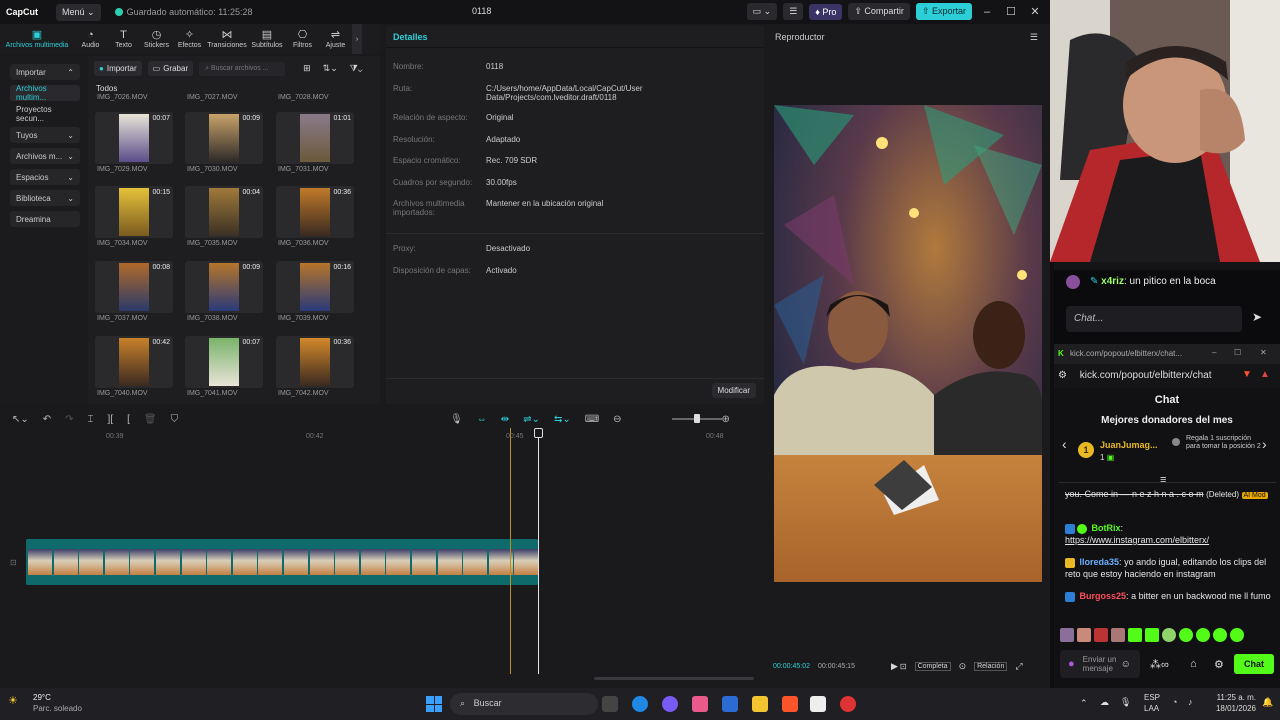  Describe the element at coordinates (1254, 664) in the screenshot. I see `chat-send-button: Chat` at that location.